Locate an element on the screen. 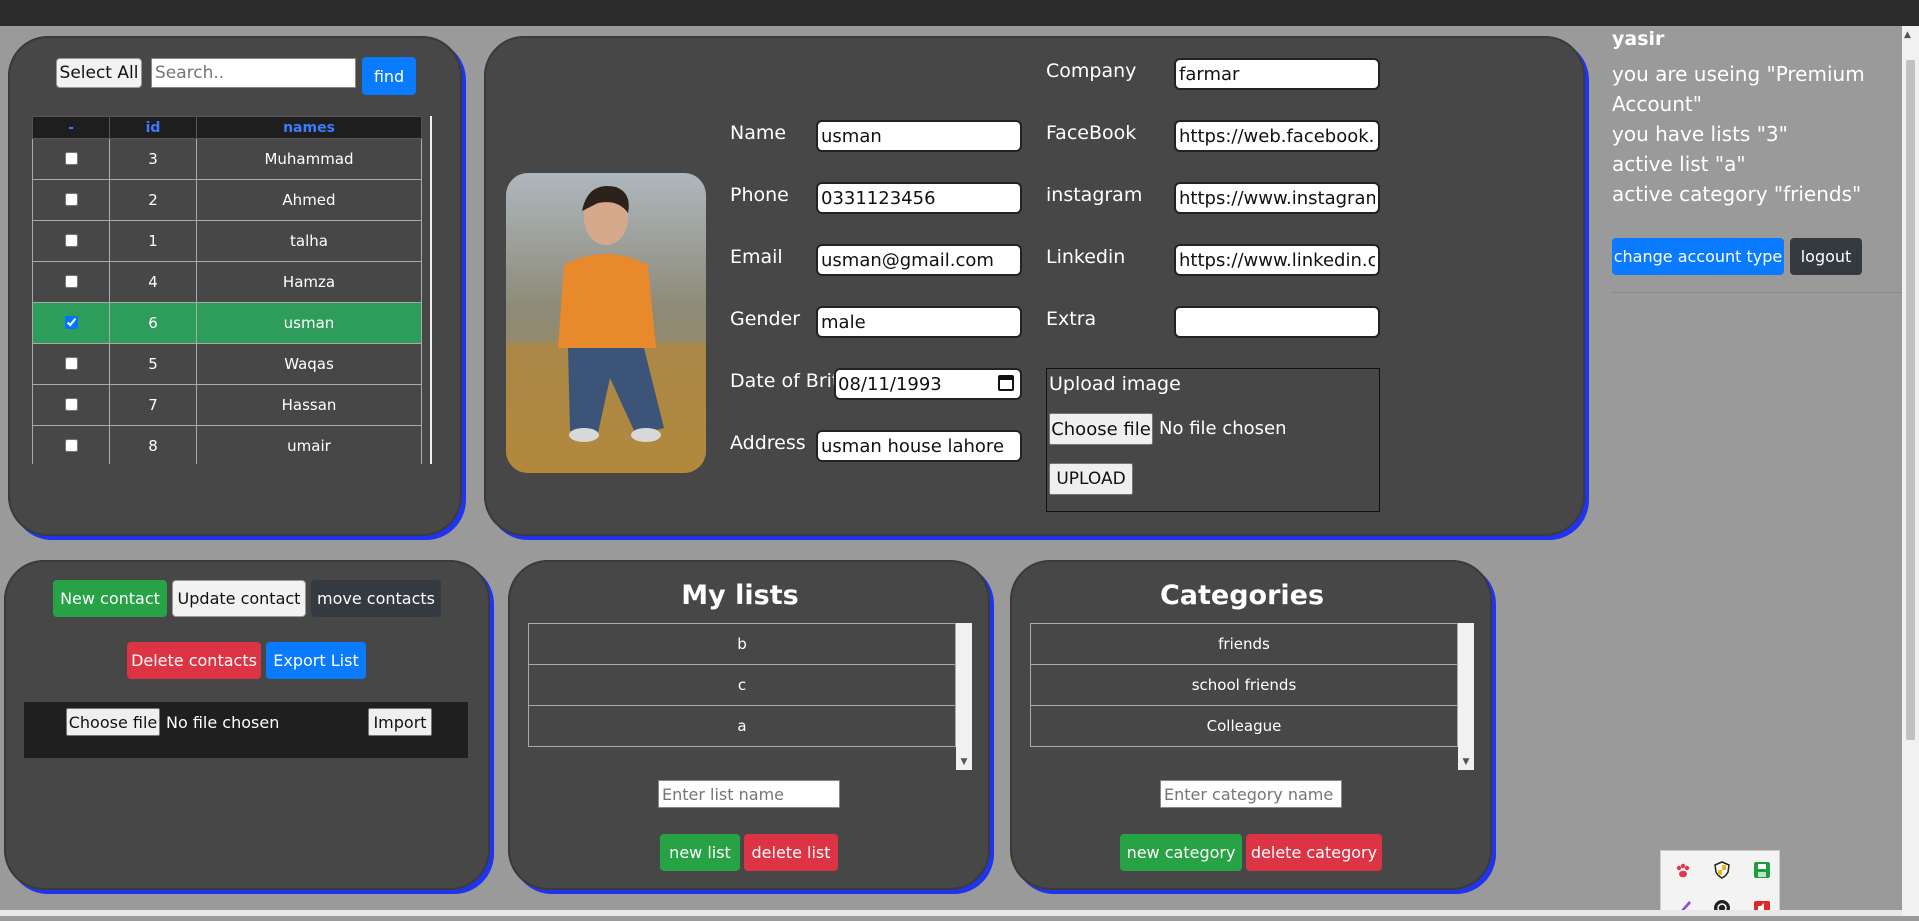  table-row: 6 usman is located at coordinates (227, 323).